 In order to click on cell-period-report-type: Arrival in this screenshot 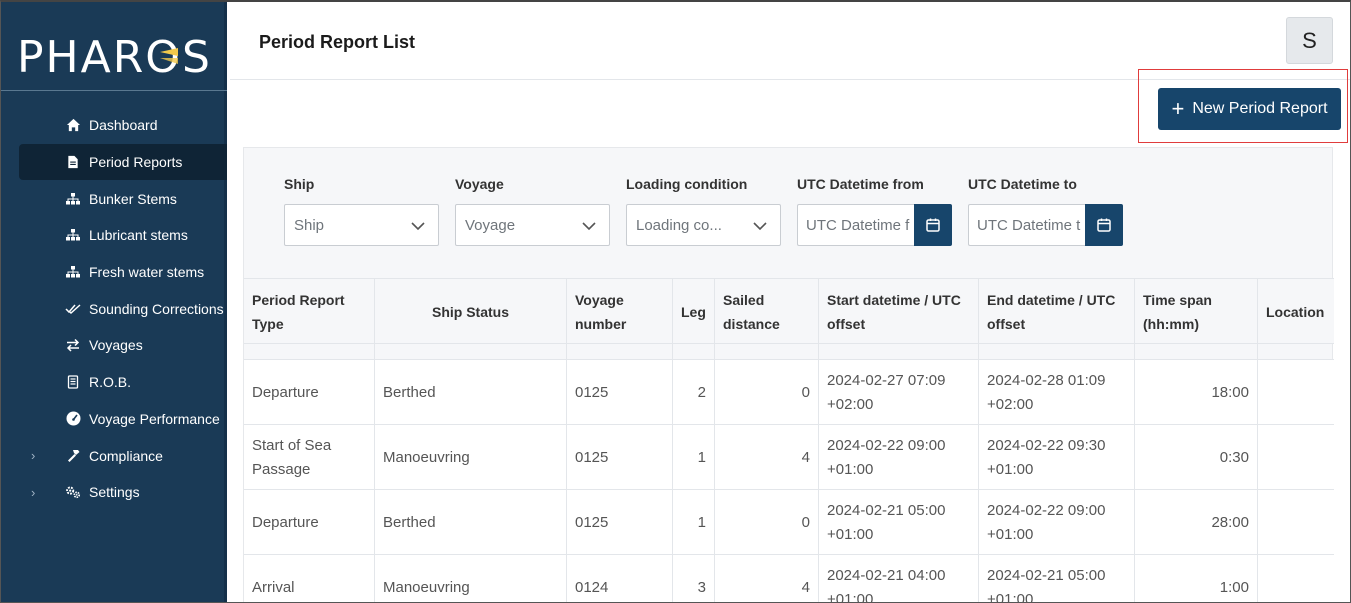, I will do `click(309, 578)`.